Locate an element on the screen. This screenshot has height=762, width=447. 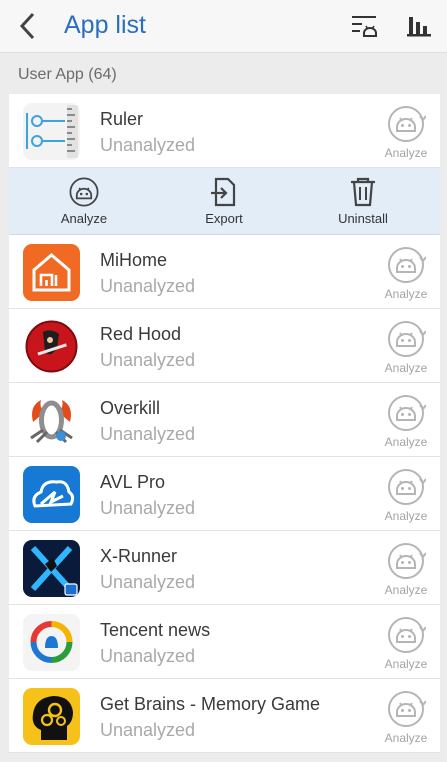
app-action-bar: Analyze Export Uninstall is located at coordinates (224, 201).